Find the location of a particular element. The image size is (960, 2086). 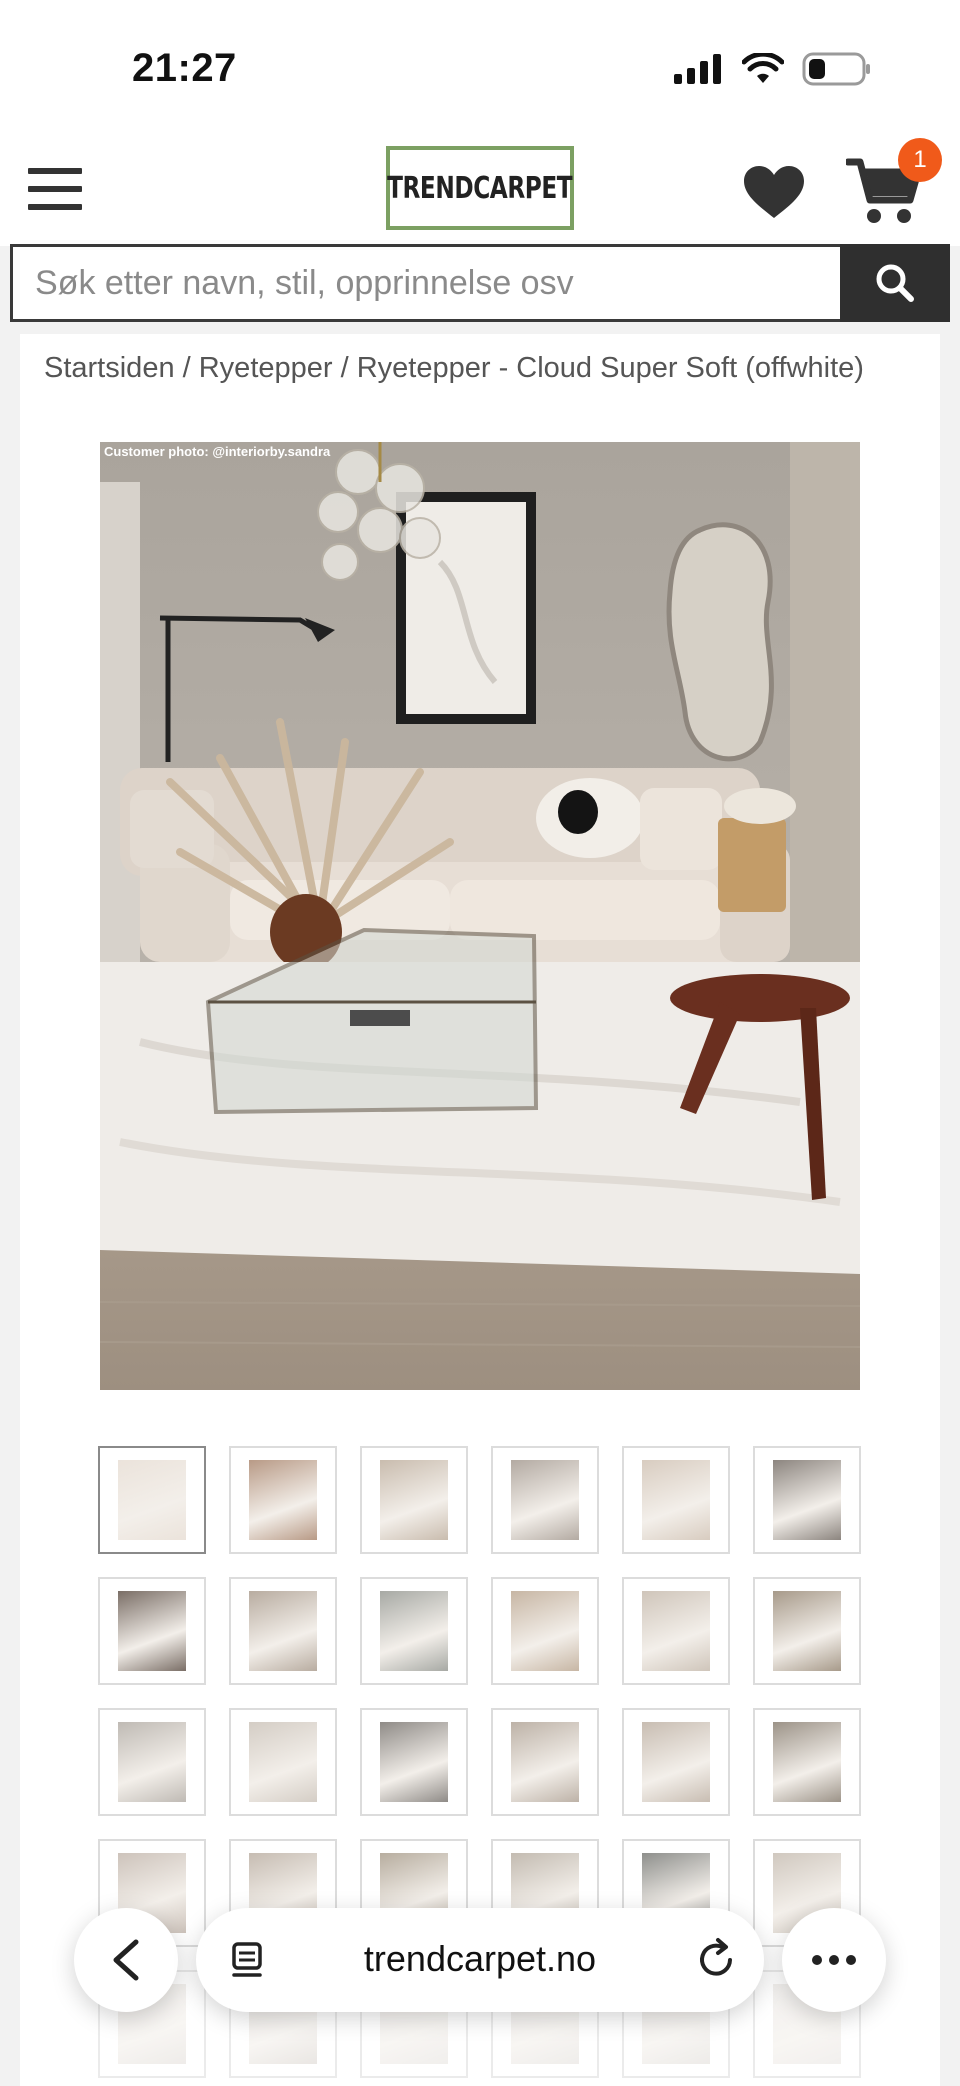

browser-more-button is located at coordinates (834, 1960).